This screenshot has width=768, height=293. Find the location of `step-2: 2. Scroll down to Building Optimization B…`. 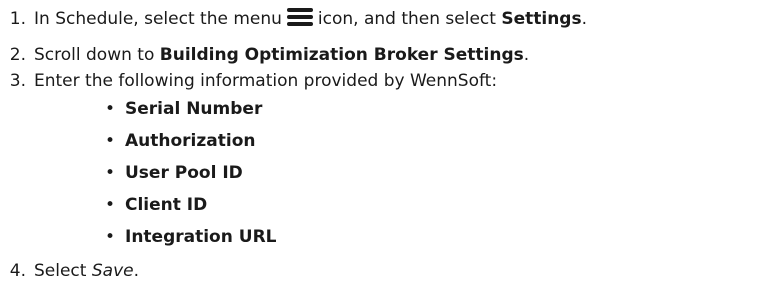

step-2: 2. Scroll down to Building Optimization B… is located at coordinates (264, 55).